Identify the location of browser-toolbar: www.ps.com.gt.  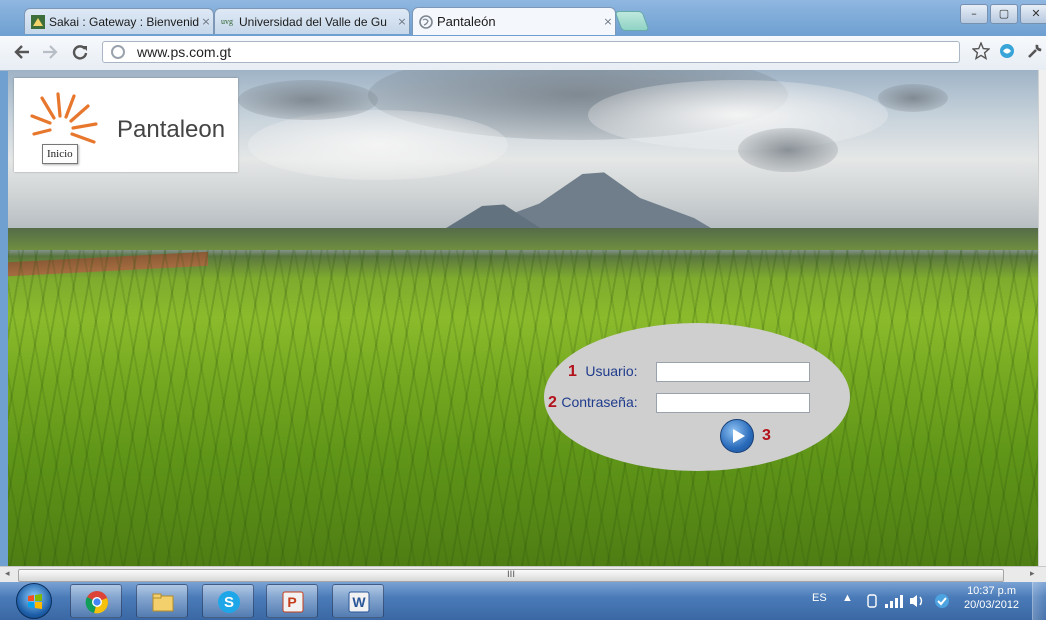
(523, 53).